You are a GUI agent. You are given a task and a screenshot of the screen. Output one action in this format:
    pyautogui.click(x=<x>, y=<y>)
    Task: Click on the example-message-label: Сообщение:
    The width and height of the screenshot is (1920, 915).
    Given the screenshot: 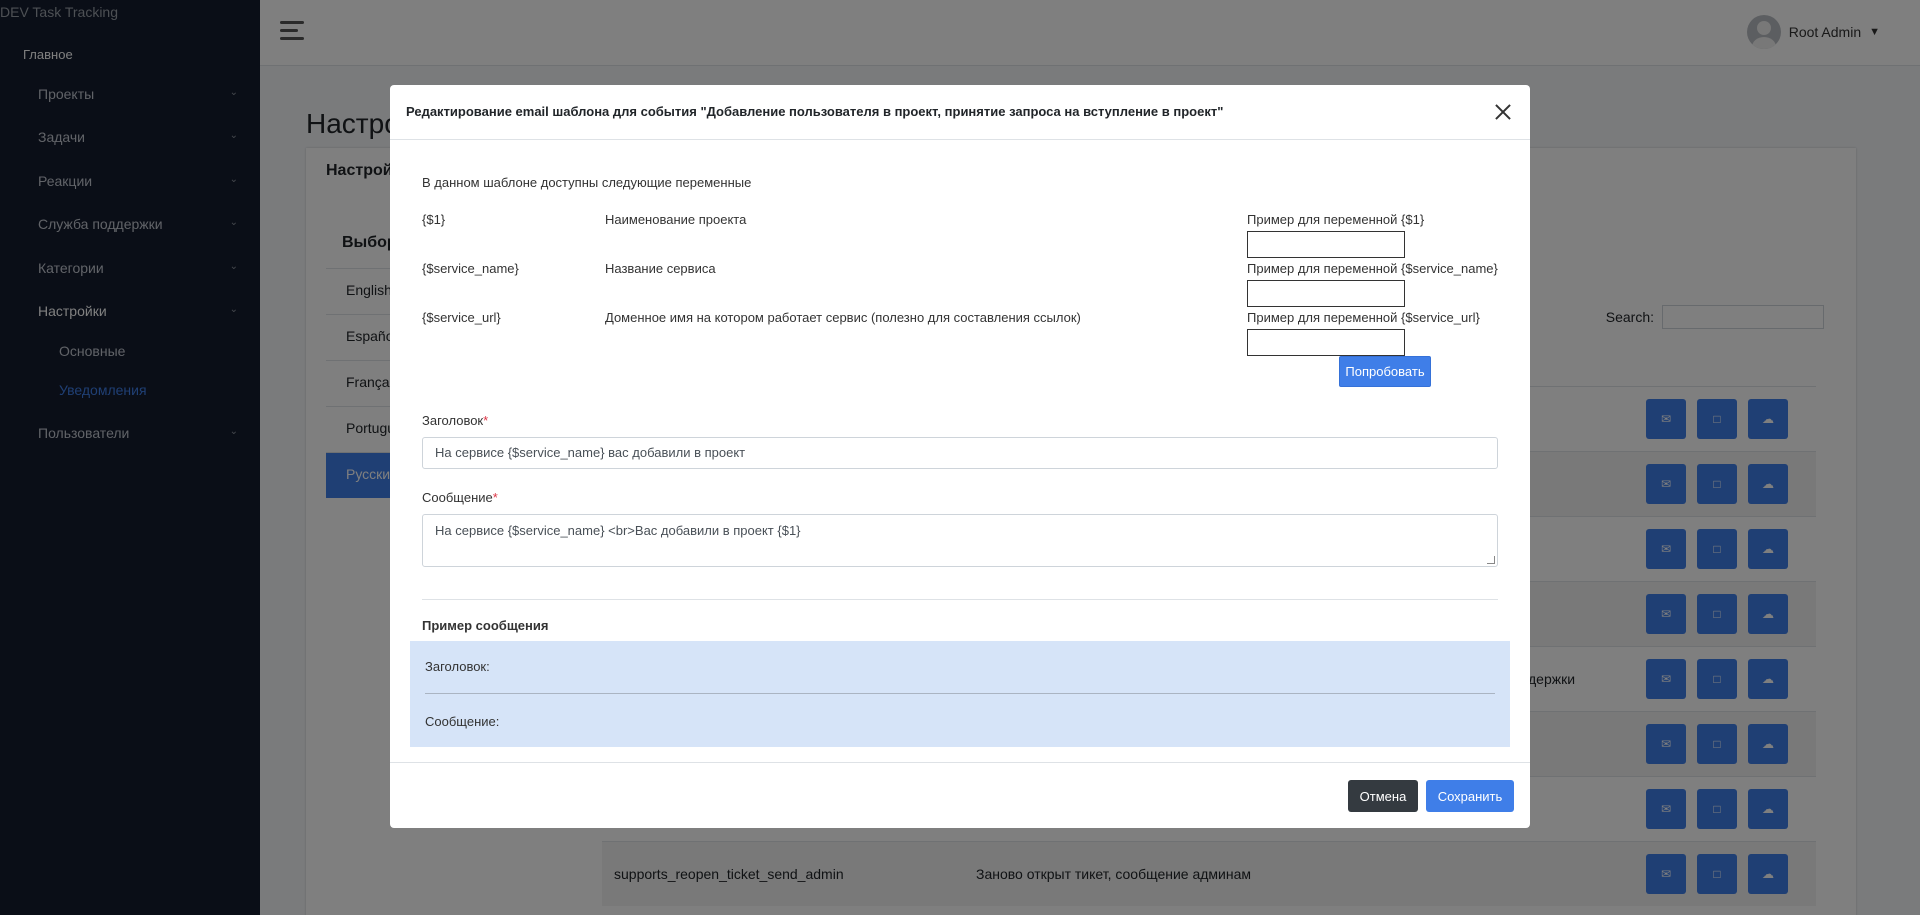 What is the action you would take?
    pyautogui.click(x=462, y=721)
    